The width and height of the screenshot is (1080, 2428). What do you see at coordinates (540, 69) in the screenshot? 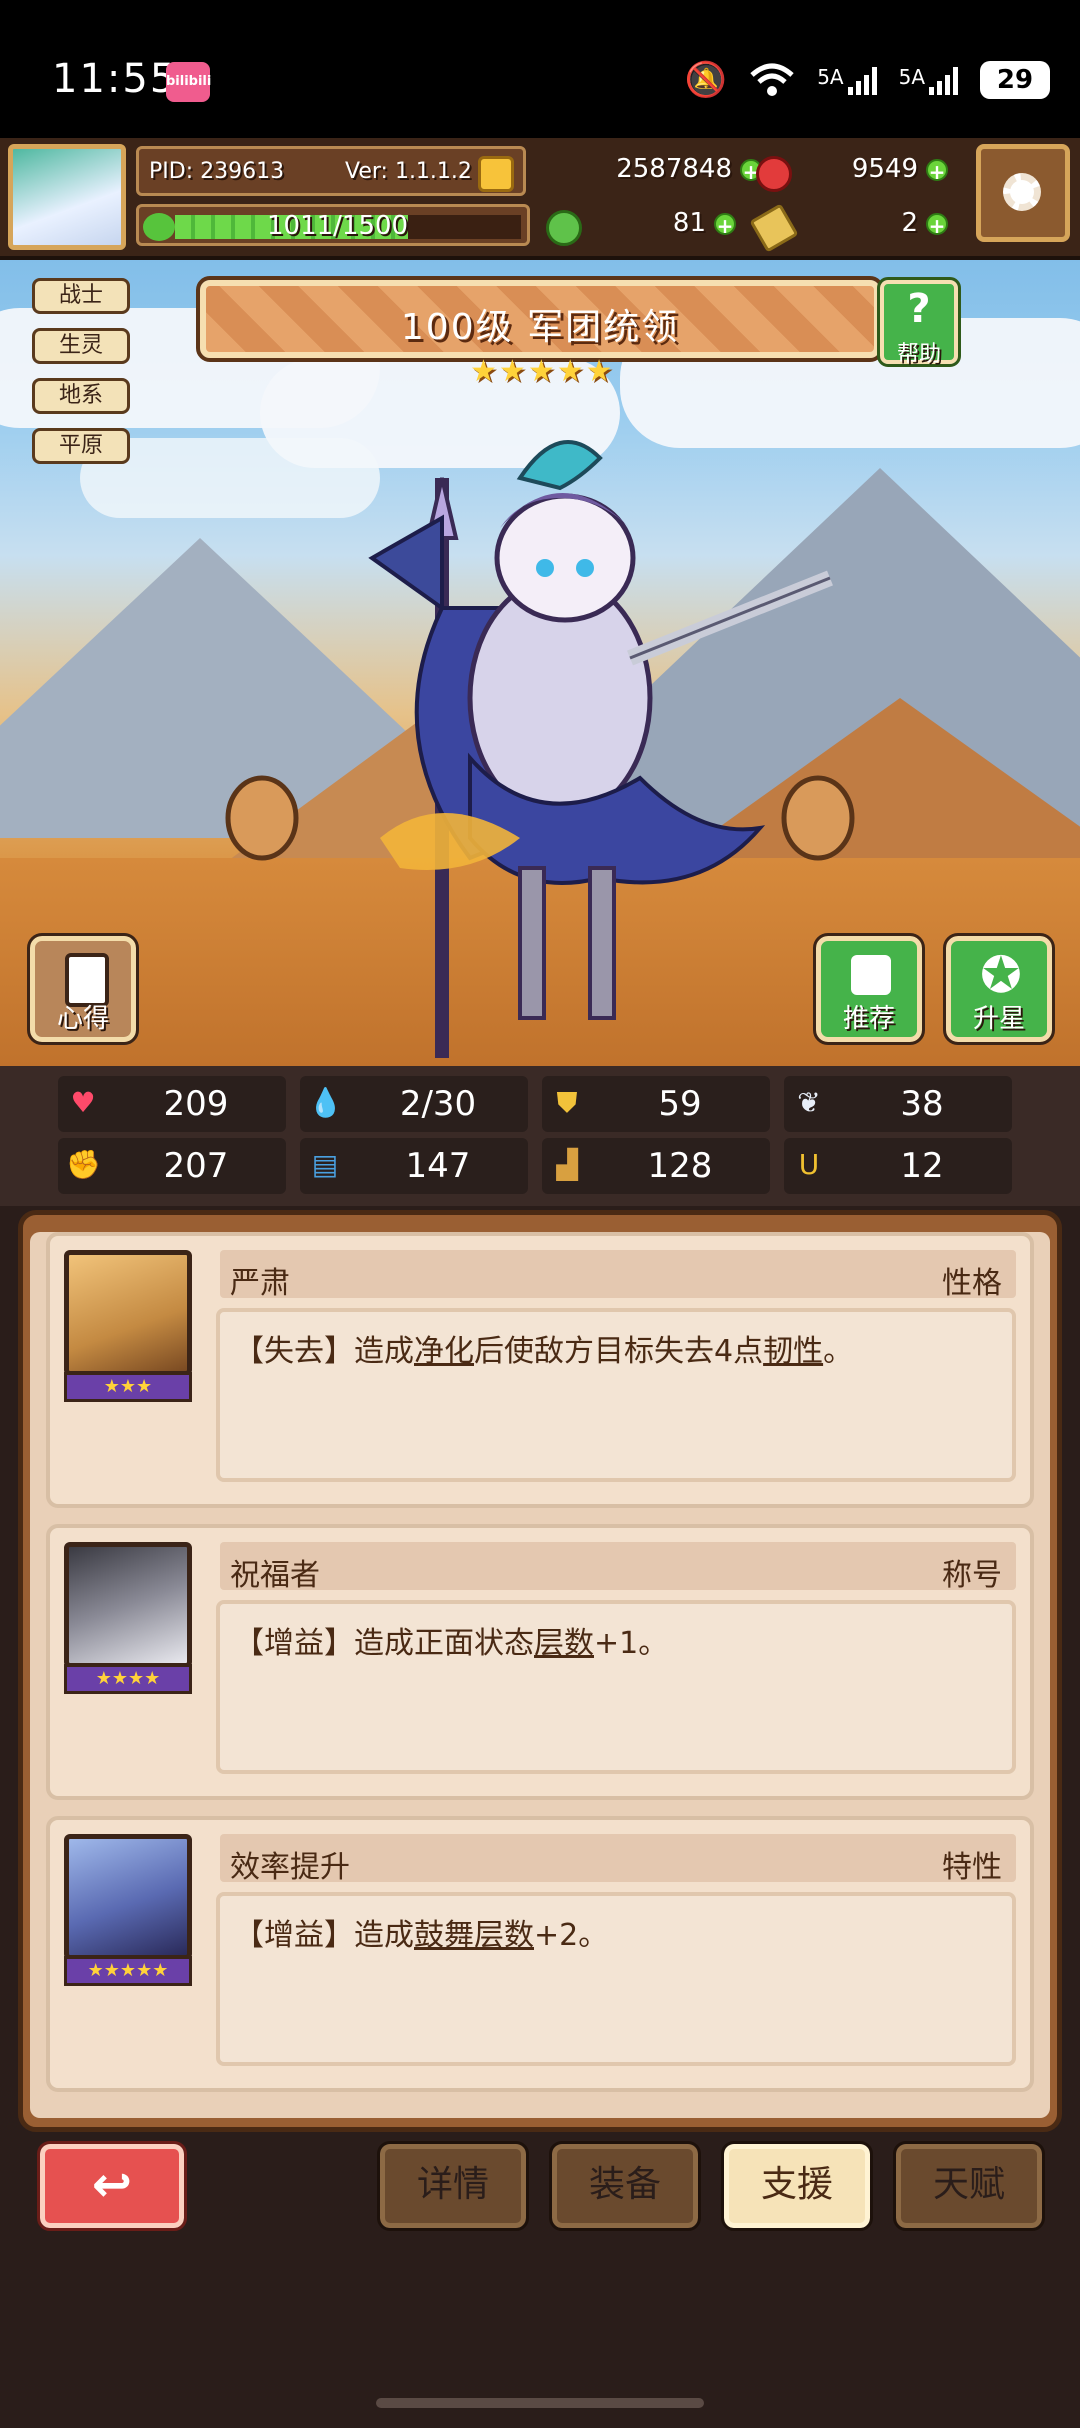
I see `status-bar: 11:55 bilibili 🔕 5A 5A 29` at bounding box center [540, 69].